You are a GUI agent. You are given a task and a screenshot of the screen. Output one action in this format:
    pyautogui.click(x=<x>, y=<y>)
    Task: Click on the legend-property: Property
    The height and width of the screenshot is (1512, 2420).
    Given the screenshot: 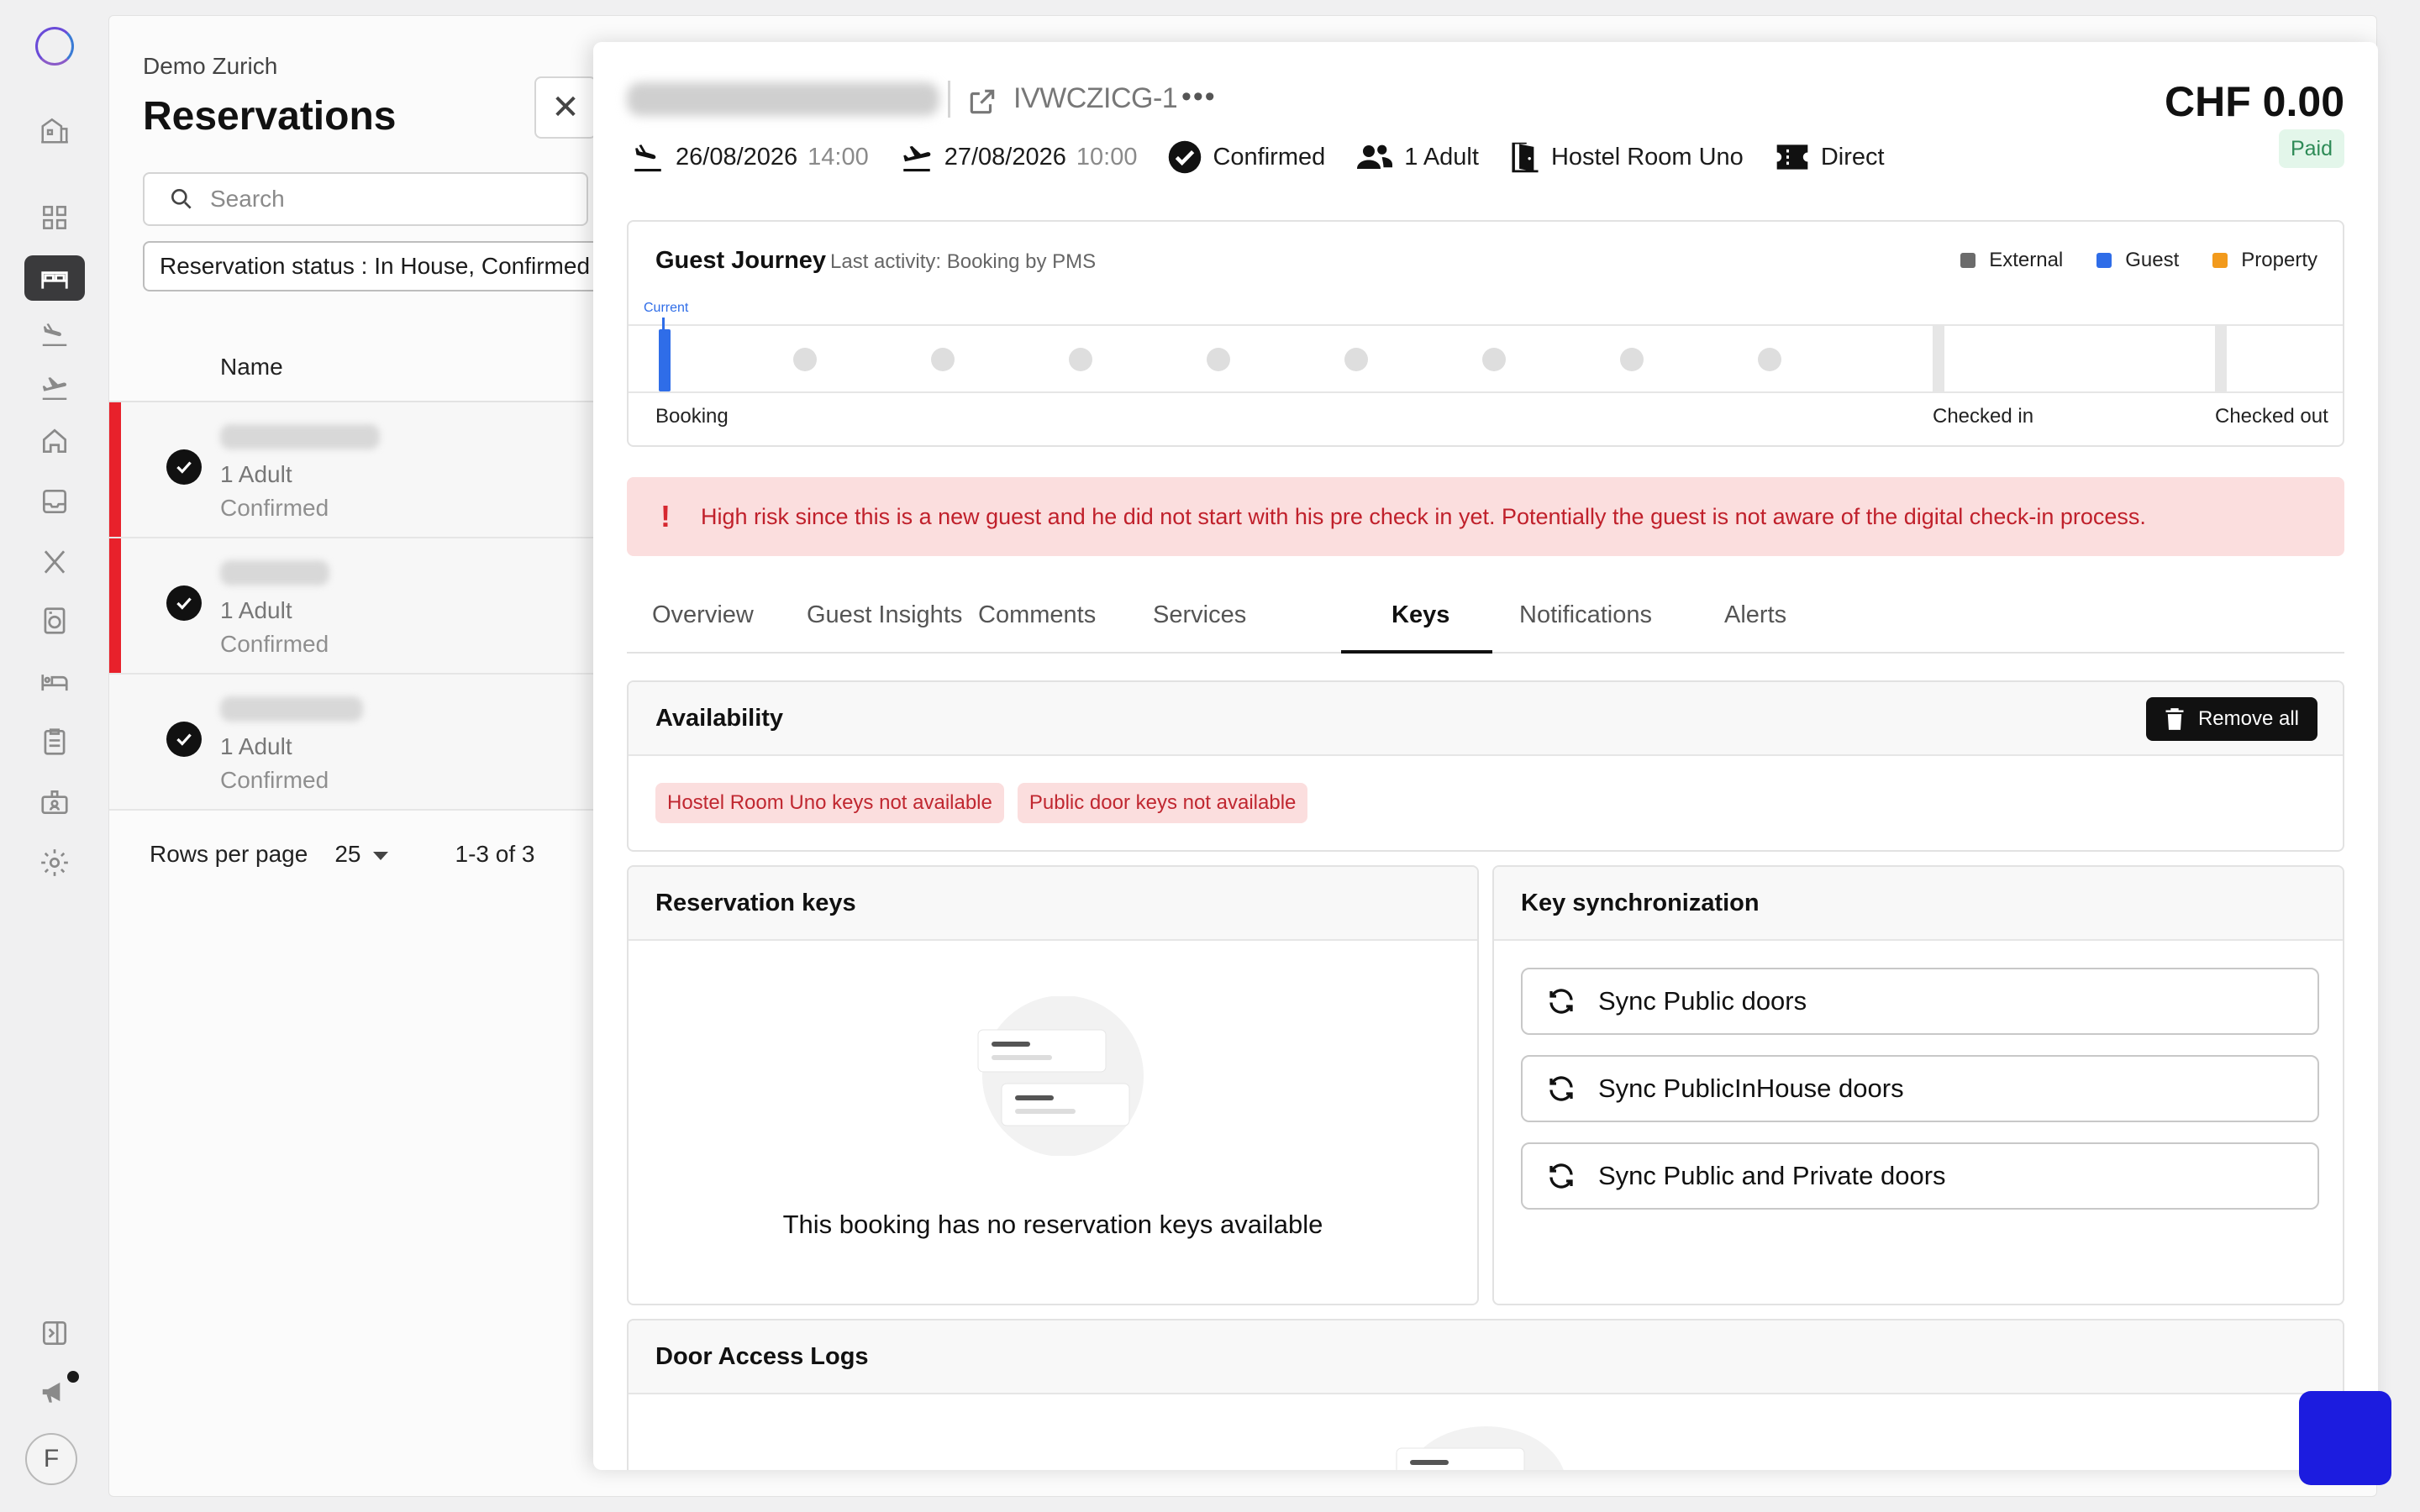 What is the action you would take?
    pyautogui.click(x=2265, y=260)
    